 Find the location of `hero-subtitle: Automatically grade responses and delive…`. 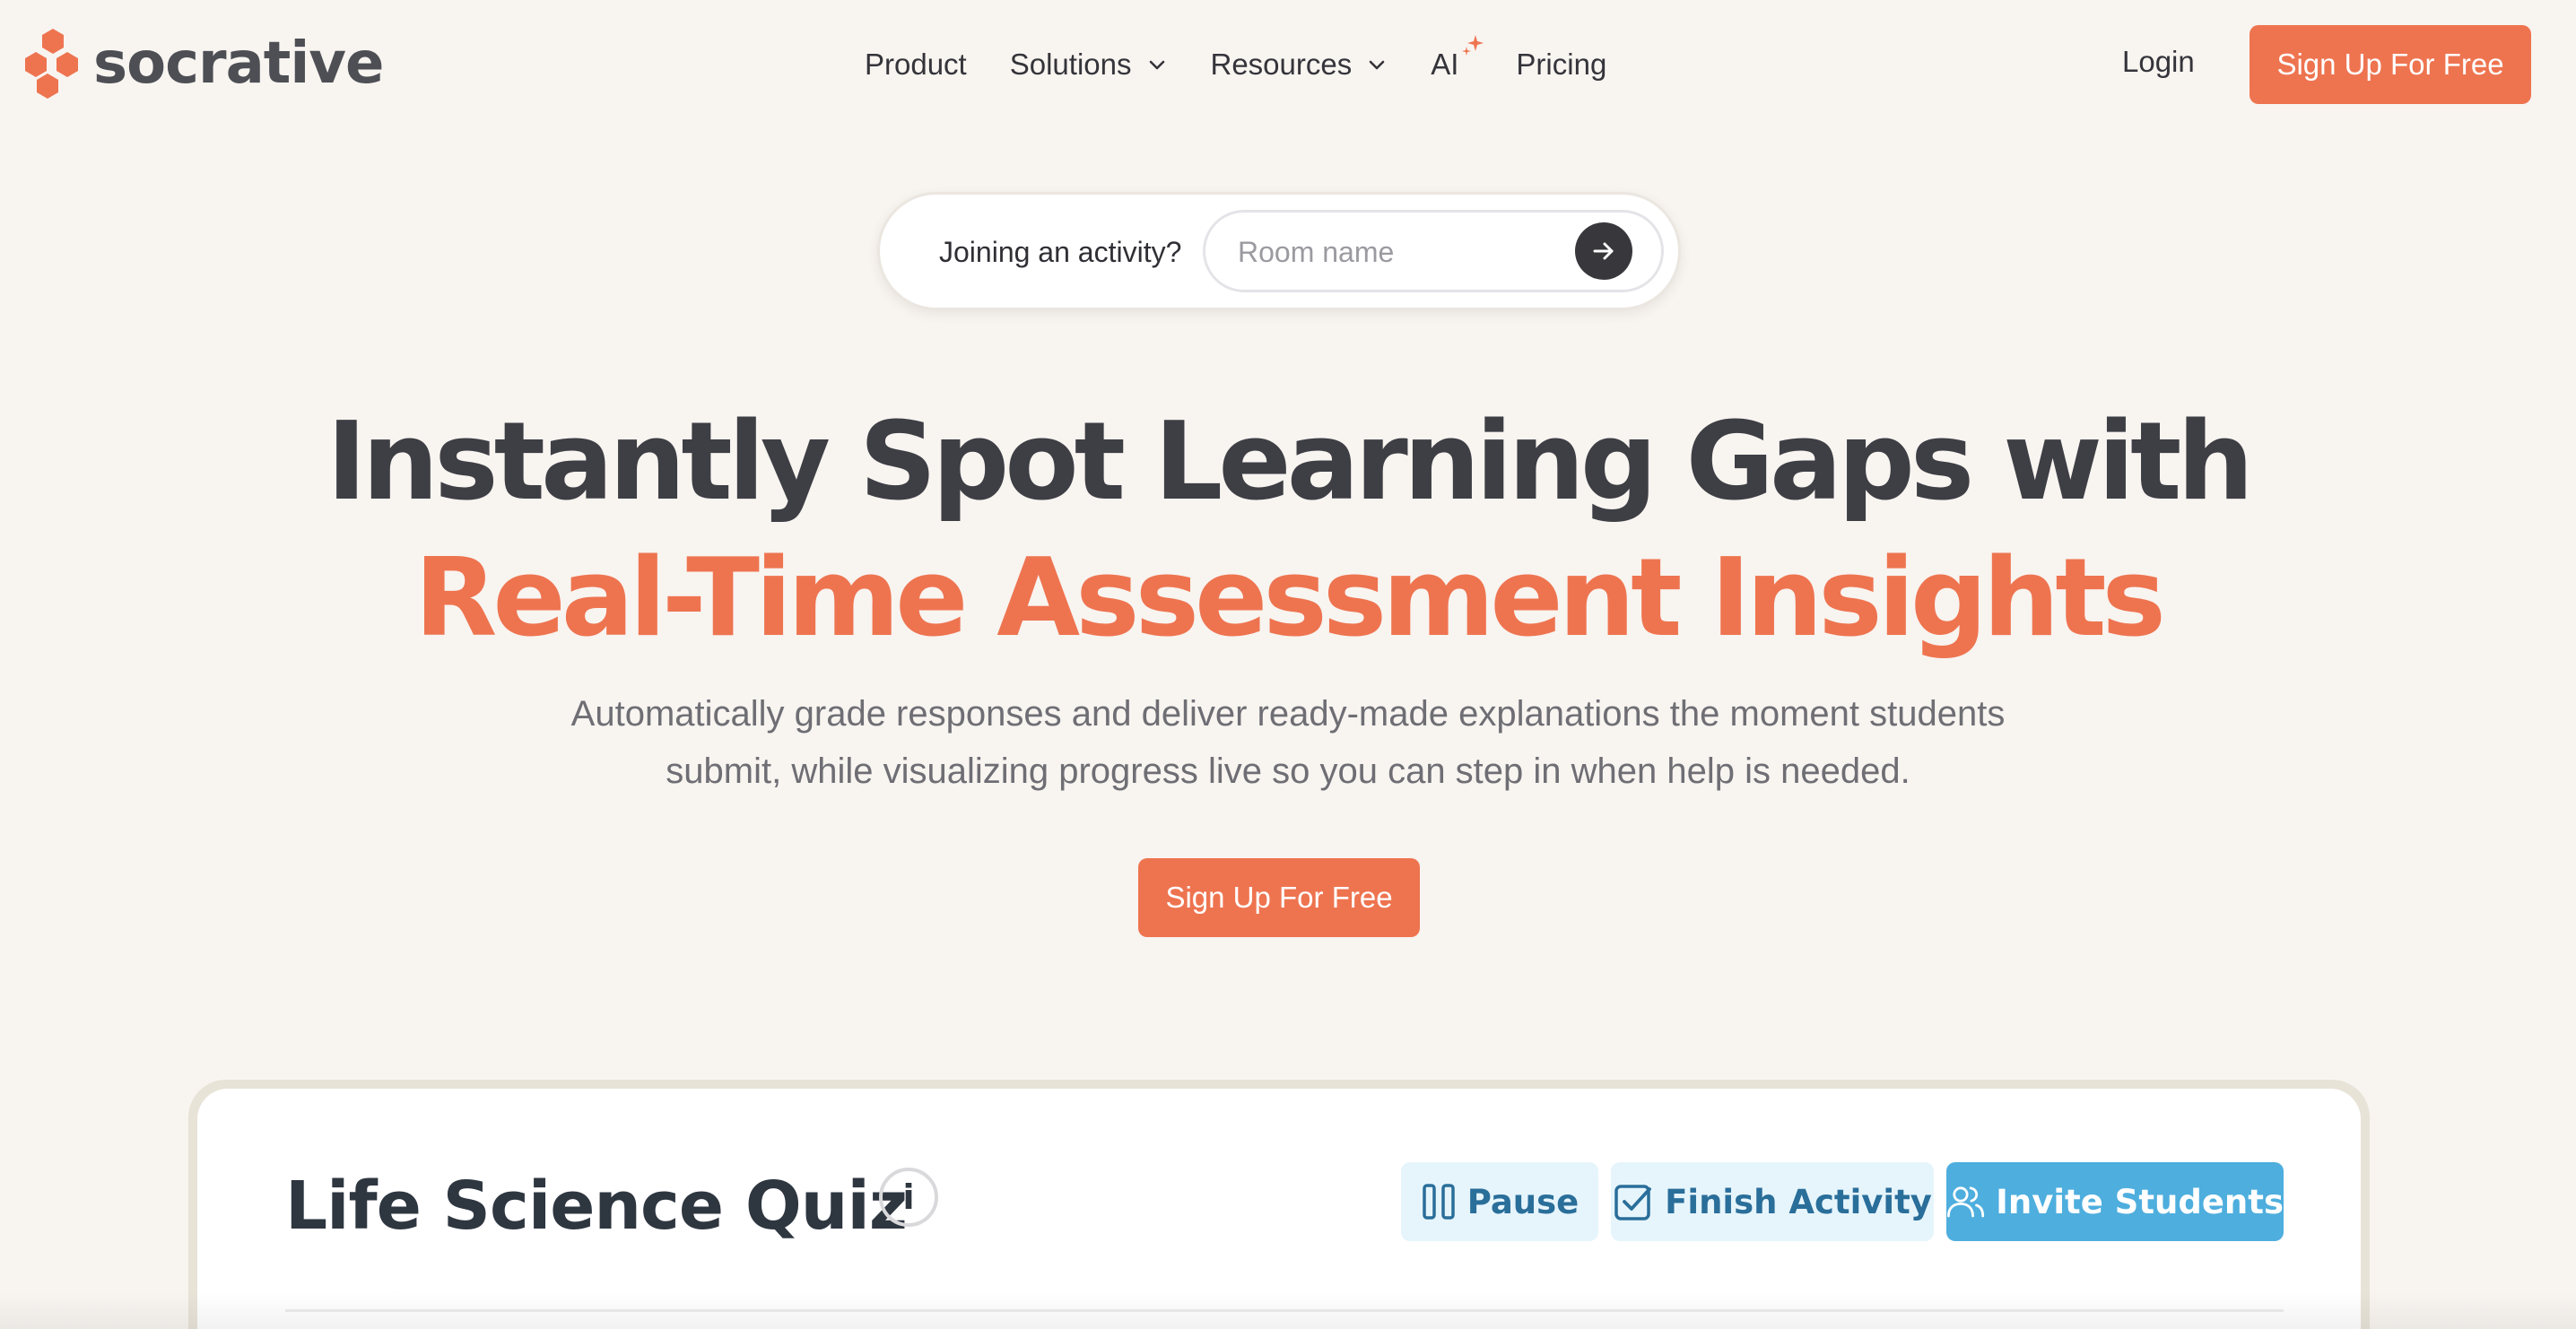

hero-subtitle: Automatically grade responses and delive… is located at coordinates (1288, 742).